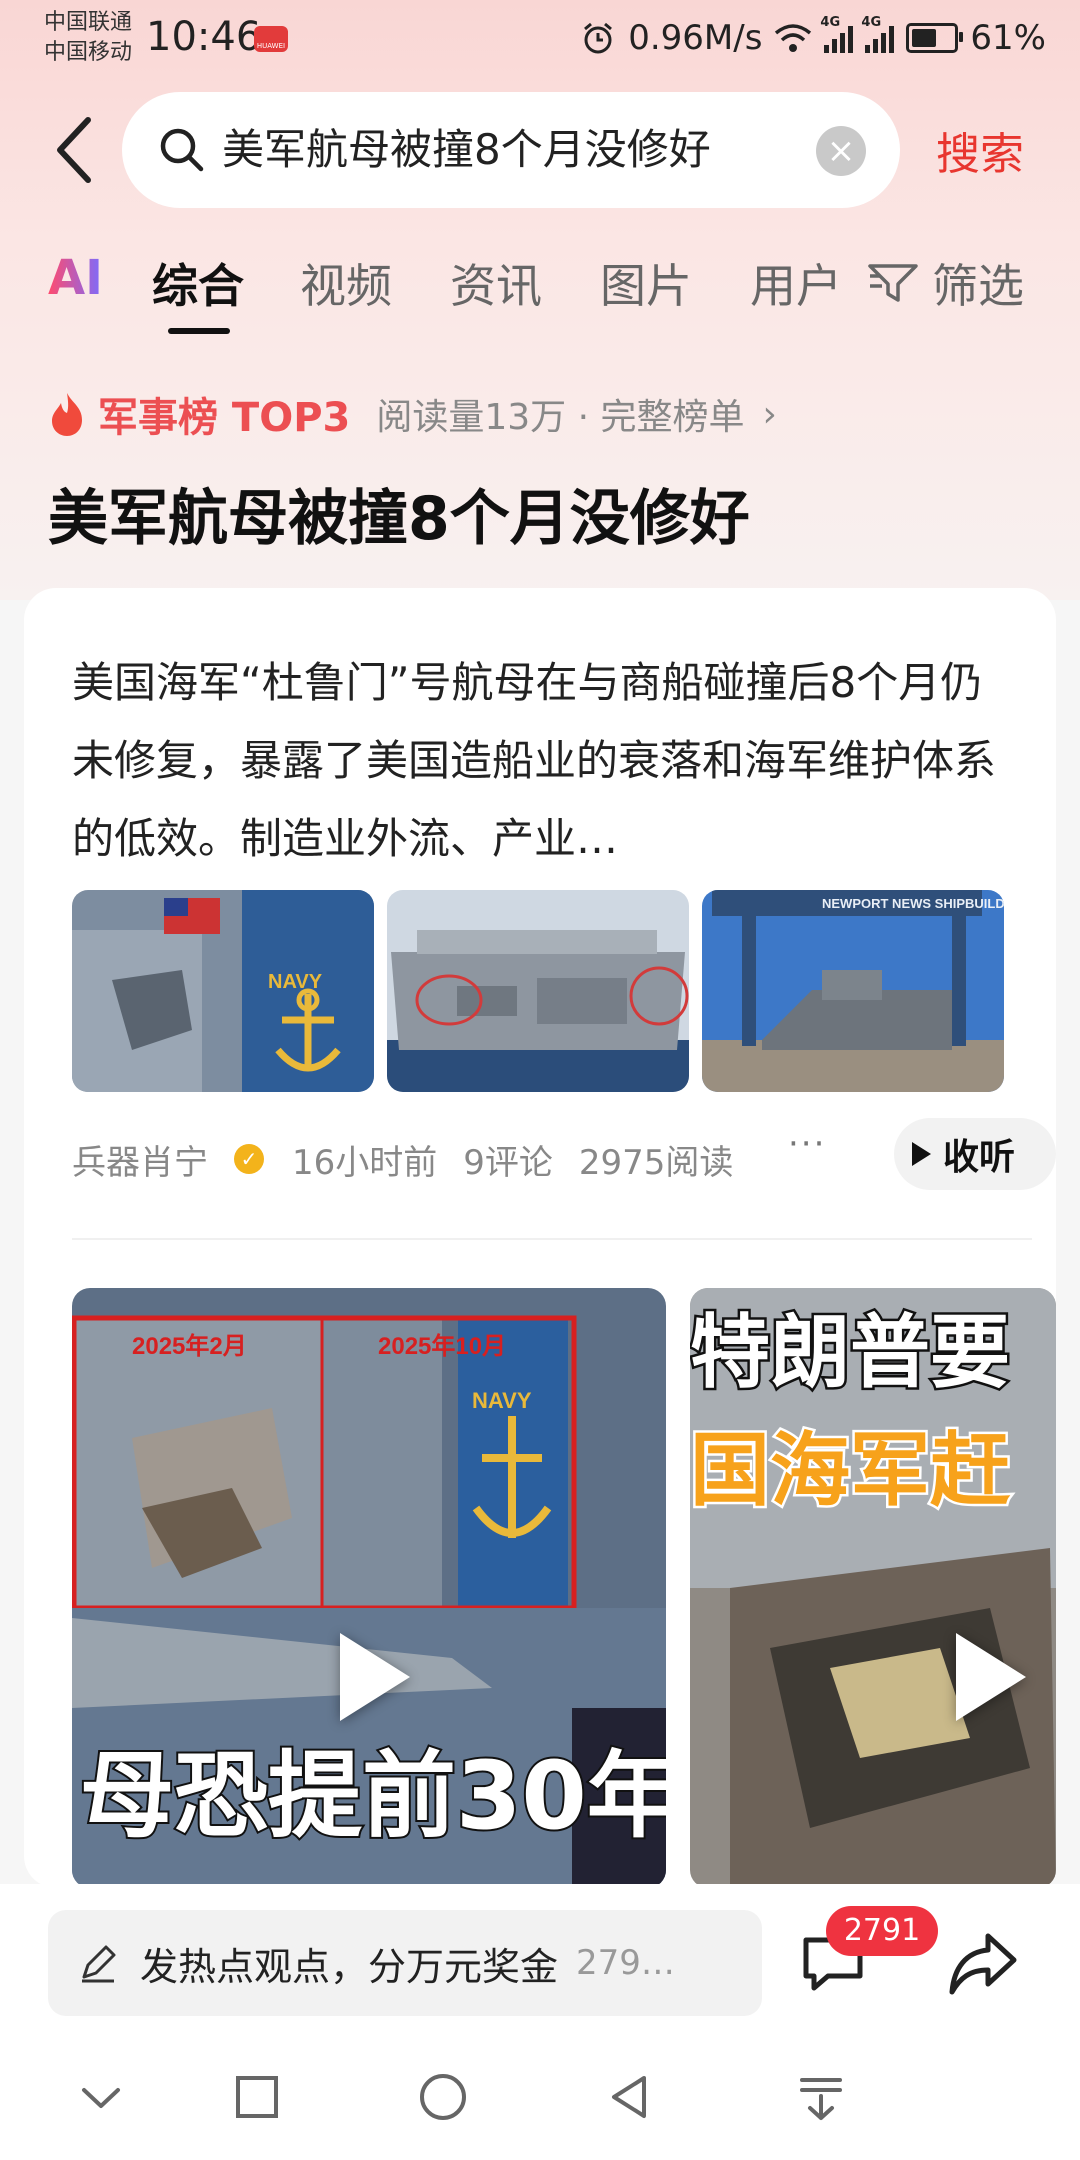  Describe the element at coordinates (88, 38) in the screenshot. I see `carrier-info: 中国联通 中国移动` at that location.